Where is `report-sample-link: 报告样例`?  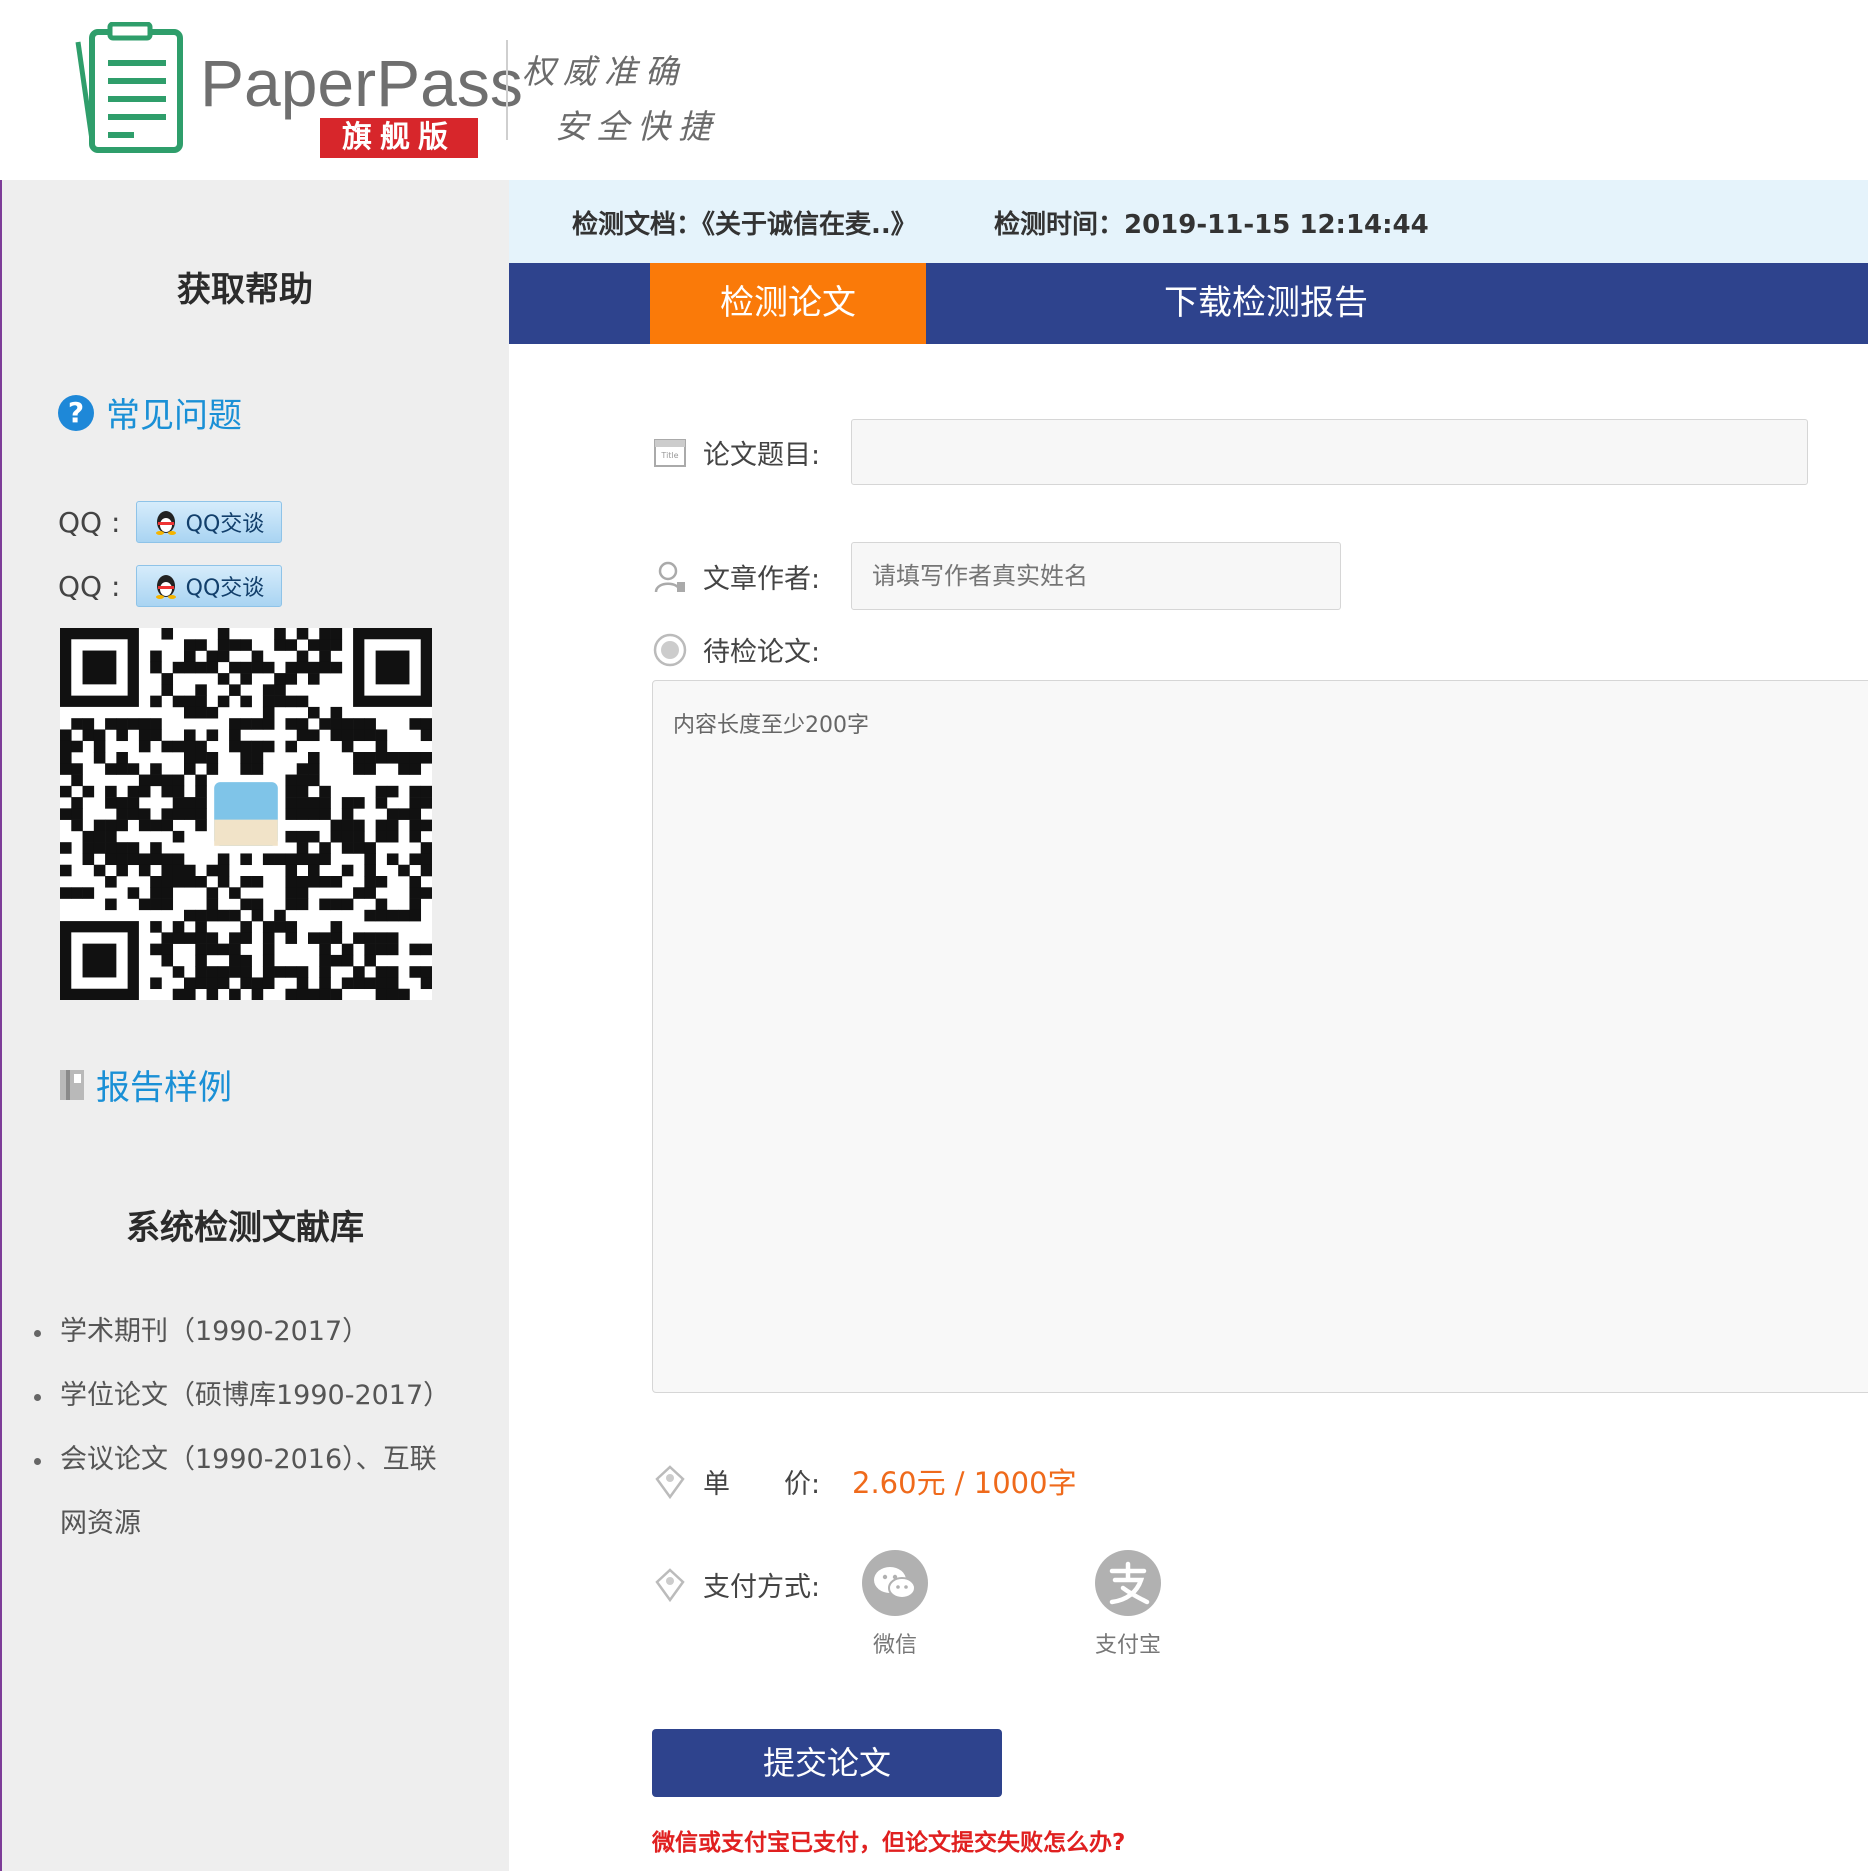 report-sample-link: 报告样例 is located at coordinates (145, 1084).